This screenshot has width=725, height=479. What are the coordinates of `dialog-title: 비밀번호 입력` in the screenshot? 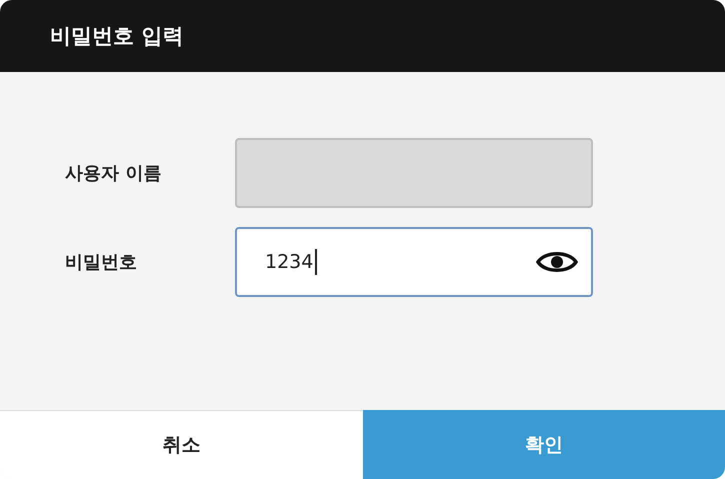 It's located at (117, 36).